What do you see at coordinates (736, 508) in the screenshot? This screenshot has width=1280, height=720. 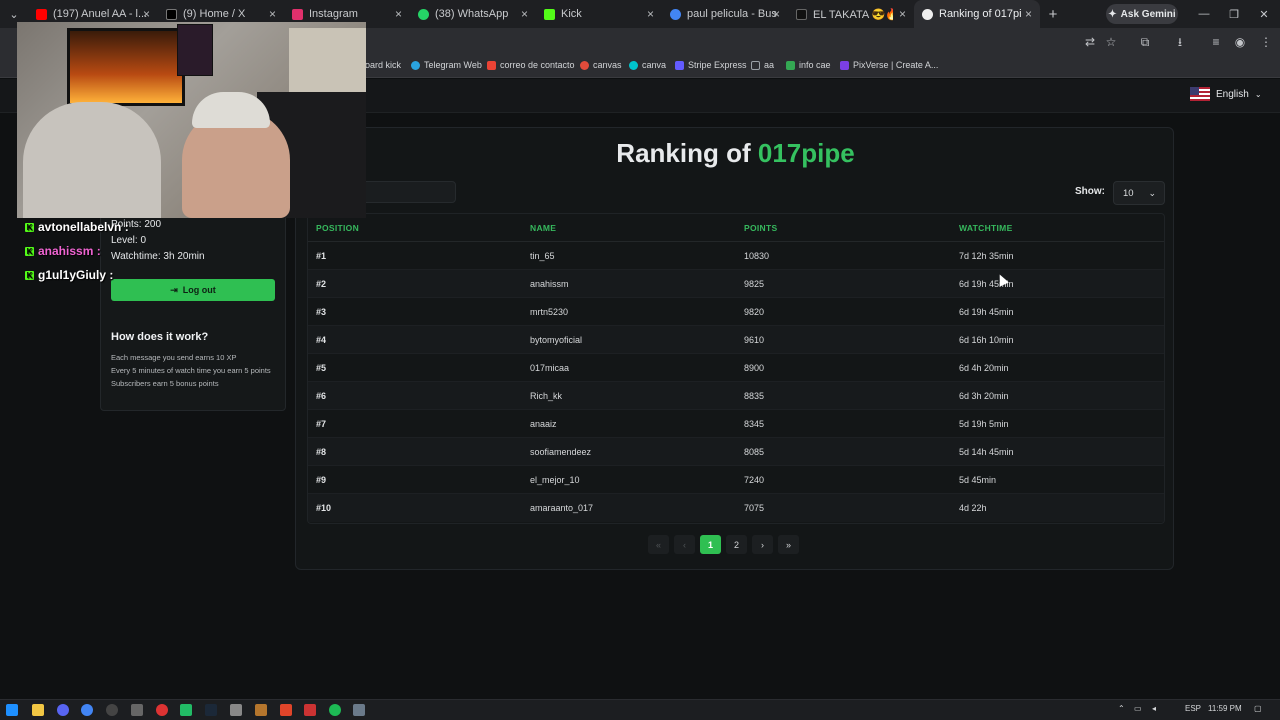 I see `table-row: #10 amaraanto_017 7075 4d 22h` at bounding box center [736, 508].